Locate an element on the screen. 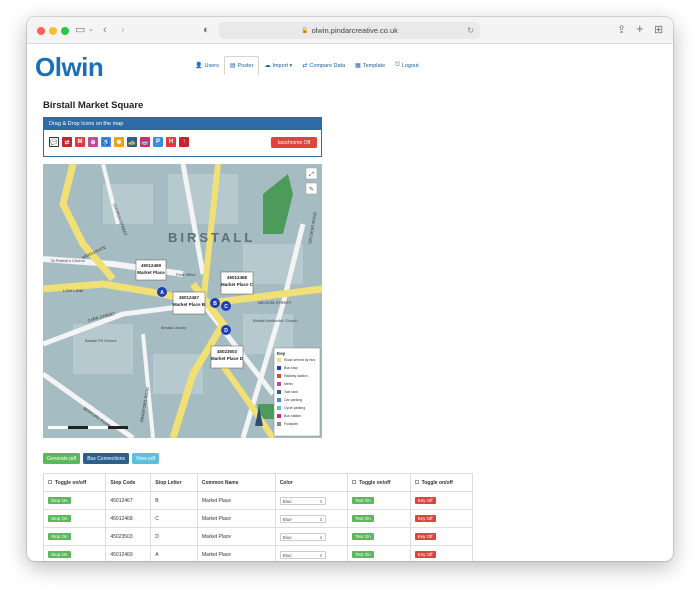 The image size is (700, 596). common-name-cell: Market Place is located at coordinates (236, 553).